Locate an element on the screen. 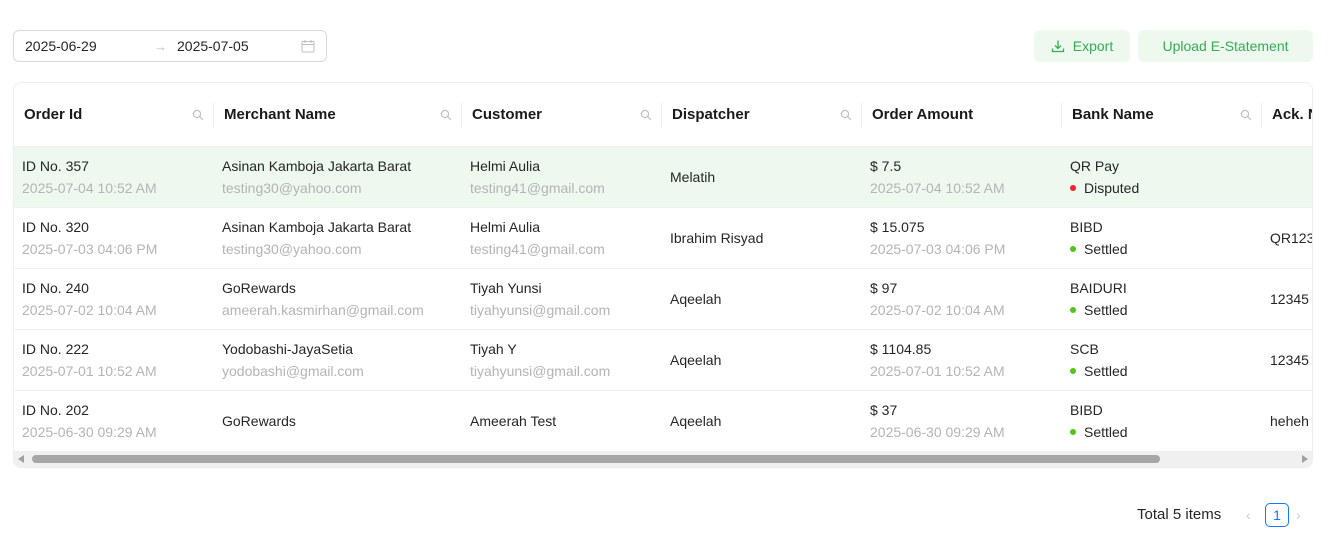  horizontal-scrollbar is located at coordinates (663, 459).